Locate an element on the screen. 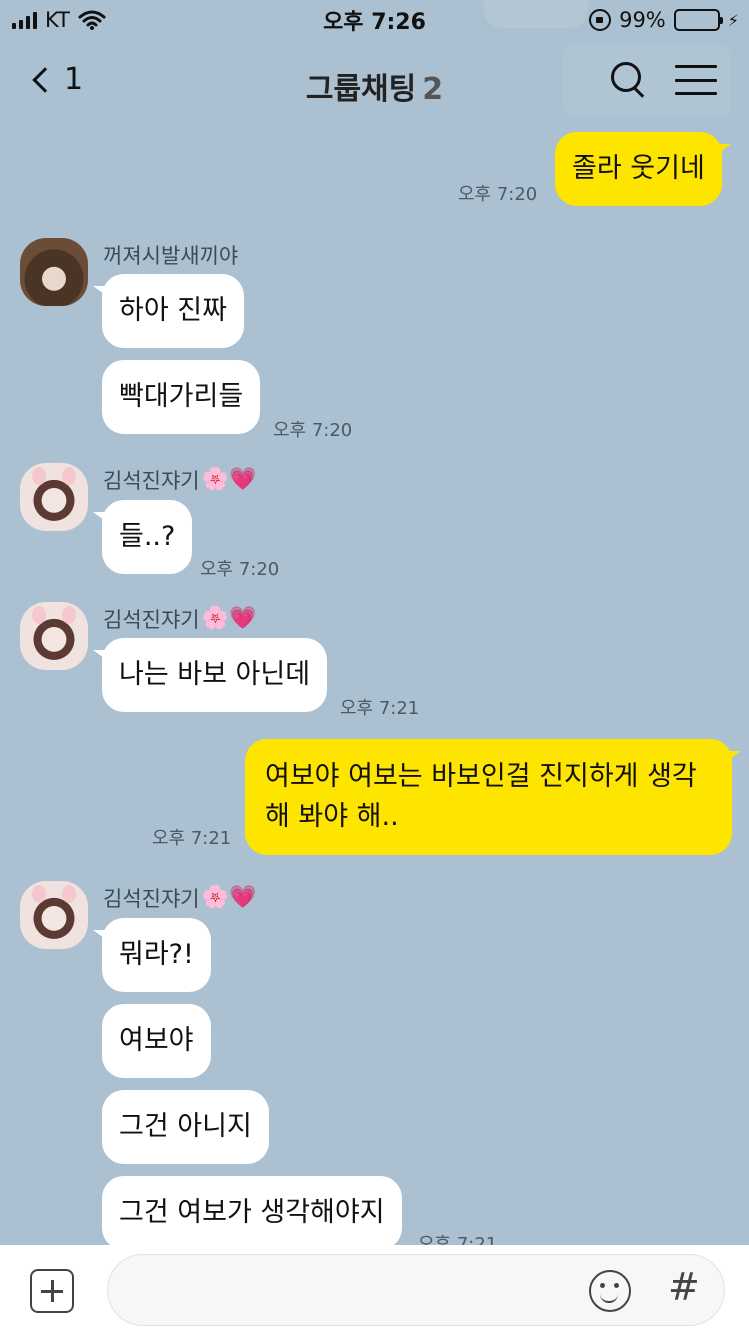 The height and width of the screenshot is (1334, 749). incoming-message: 들..? is located at coordinates (142, 537).